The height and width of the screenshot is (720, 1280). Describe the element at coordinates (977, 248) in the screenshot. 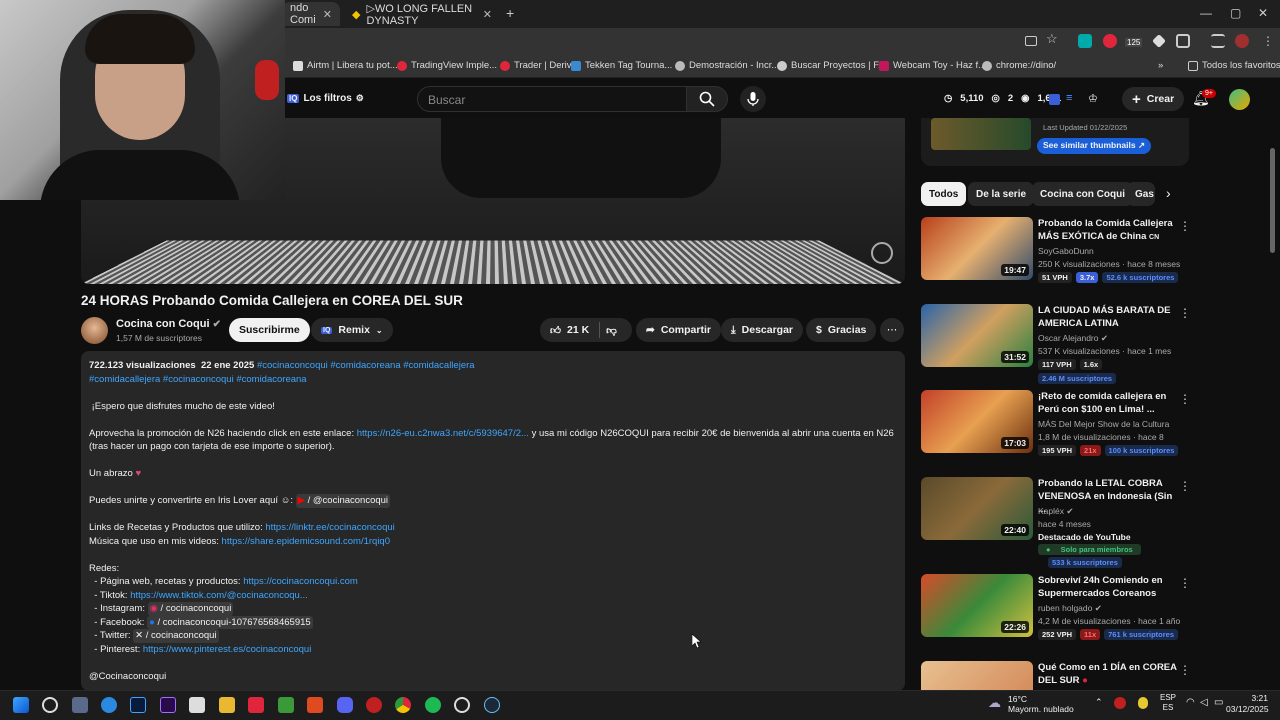

I see `video-thumbnail: 19:47` at that location.